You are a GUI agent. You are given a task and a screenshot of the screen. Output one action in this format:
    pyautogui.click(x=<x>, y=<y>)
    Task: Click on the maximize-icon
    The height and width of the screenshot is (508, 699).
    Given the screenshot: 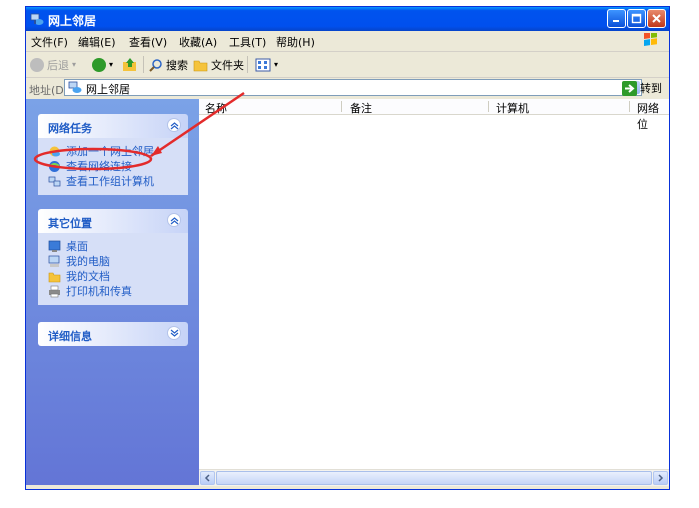 What is the action you would take?
    pyautogui.click(x=636, y=18)
    